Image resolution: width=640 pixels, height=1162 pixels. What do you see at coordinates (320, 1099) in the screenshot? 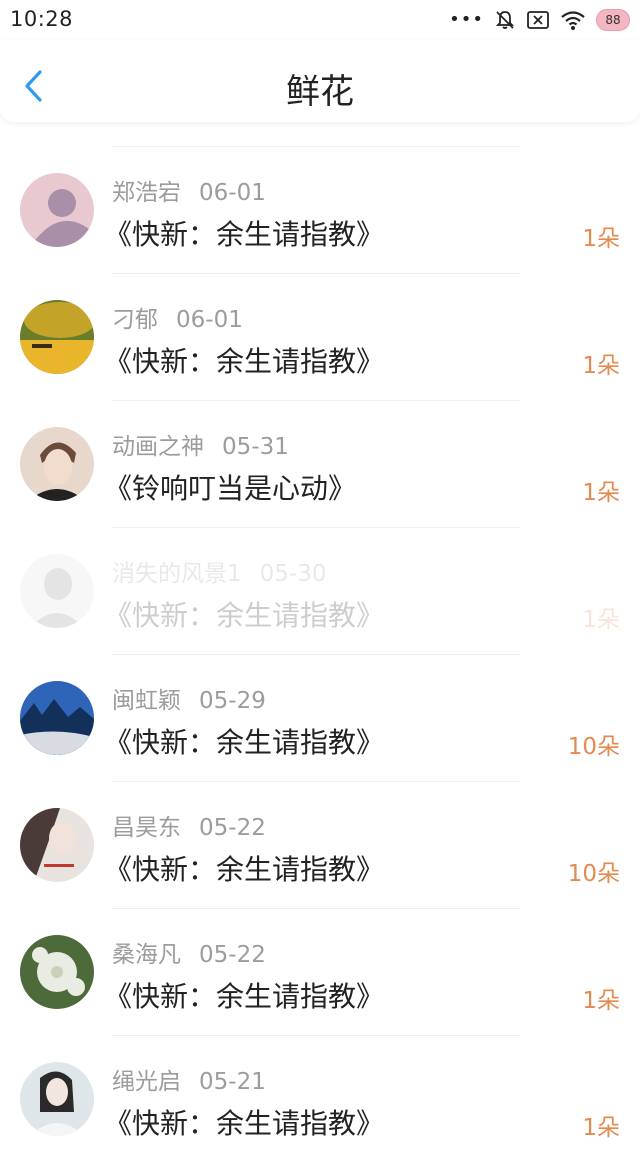
I see `list-item: 绳光启 05-21 《快新：余生请指教》 1朵` at bounding box center [320, 1099].